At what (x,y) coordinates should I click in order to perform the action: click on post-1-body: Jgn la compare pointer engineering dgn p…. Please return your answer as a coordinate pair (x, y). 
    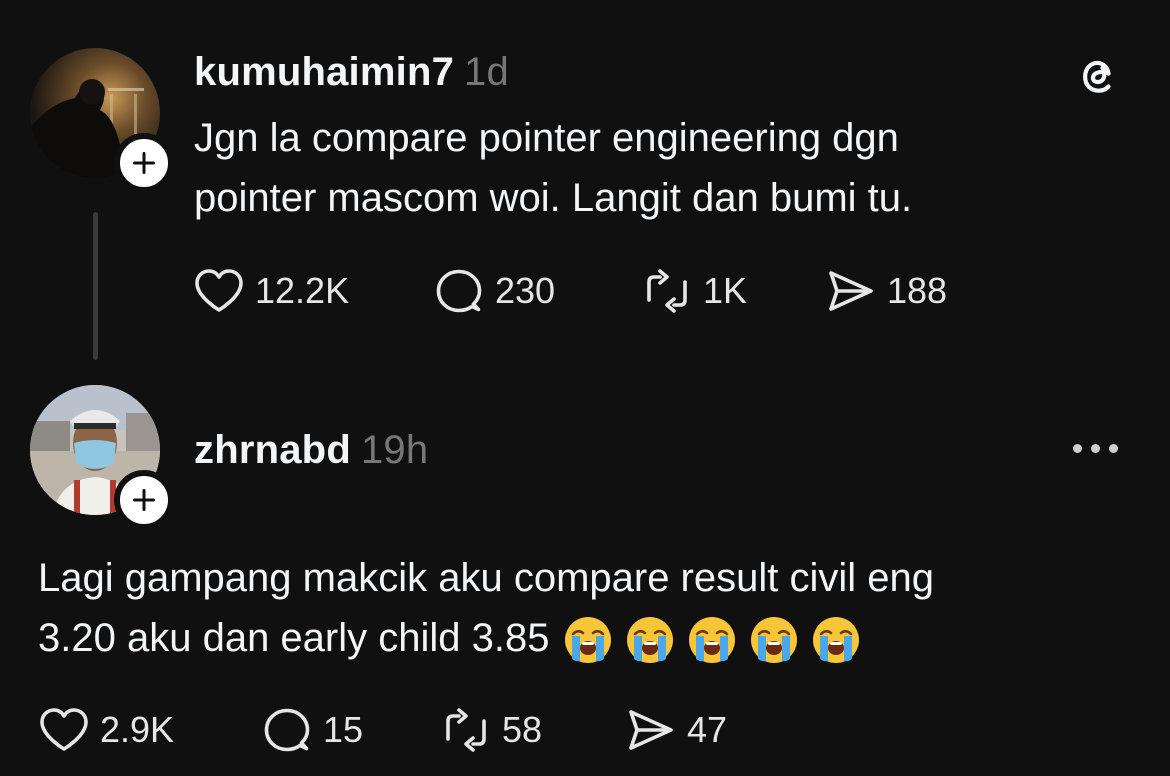
    Looking at the image, I should click on (553, 168).